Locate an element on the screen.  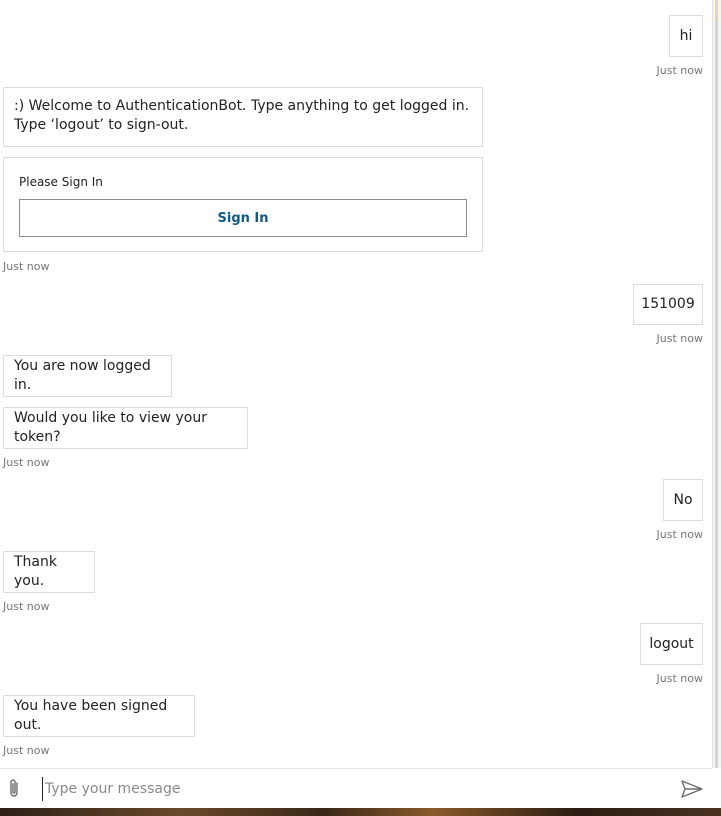
message-text: 151009 is located at coordinates (668, 304).